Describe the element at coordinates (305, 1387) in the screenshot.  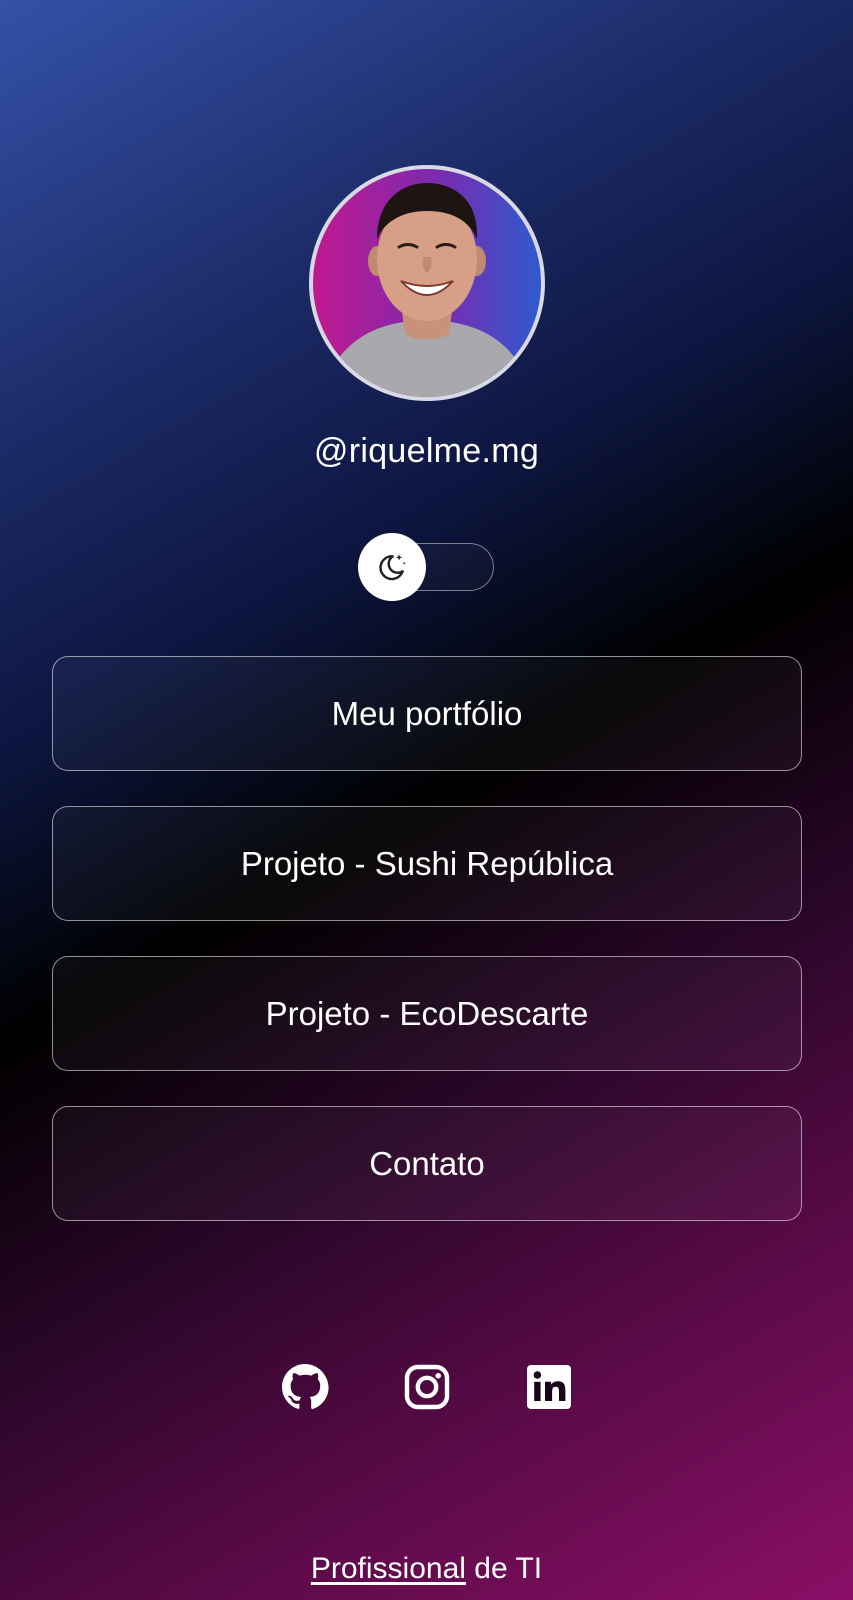
I see `github-icon` at that location.